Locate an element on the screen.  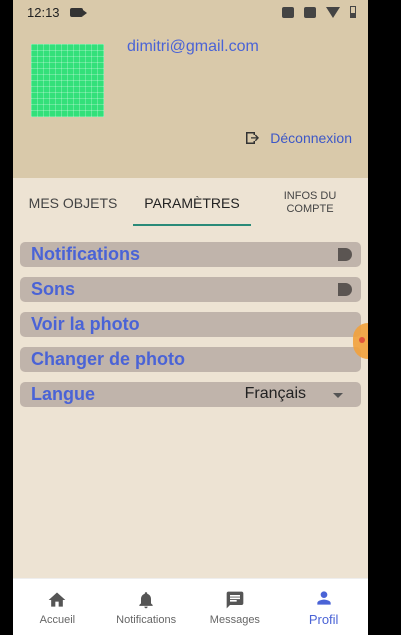
nav-item-notifications: Notifications is located at coordinates (146, 607).